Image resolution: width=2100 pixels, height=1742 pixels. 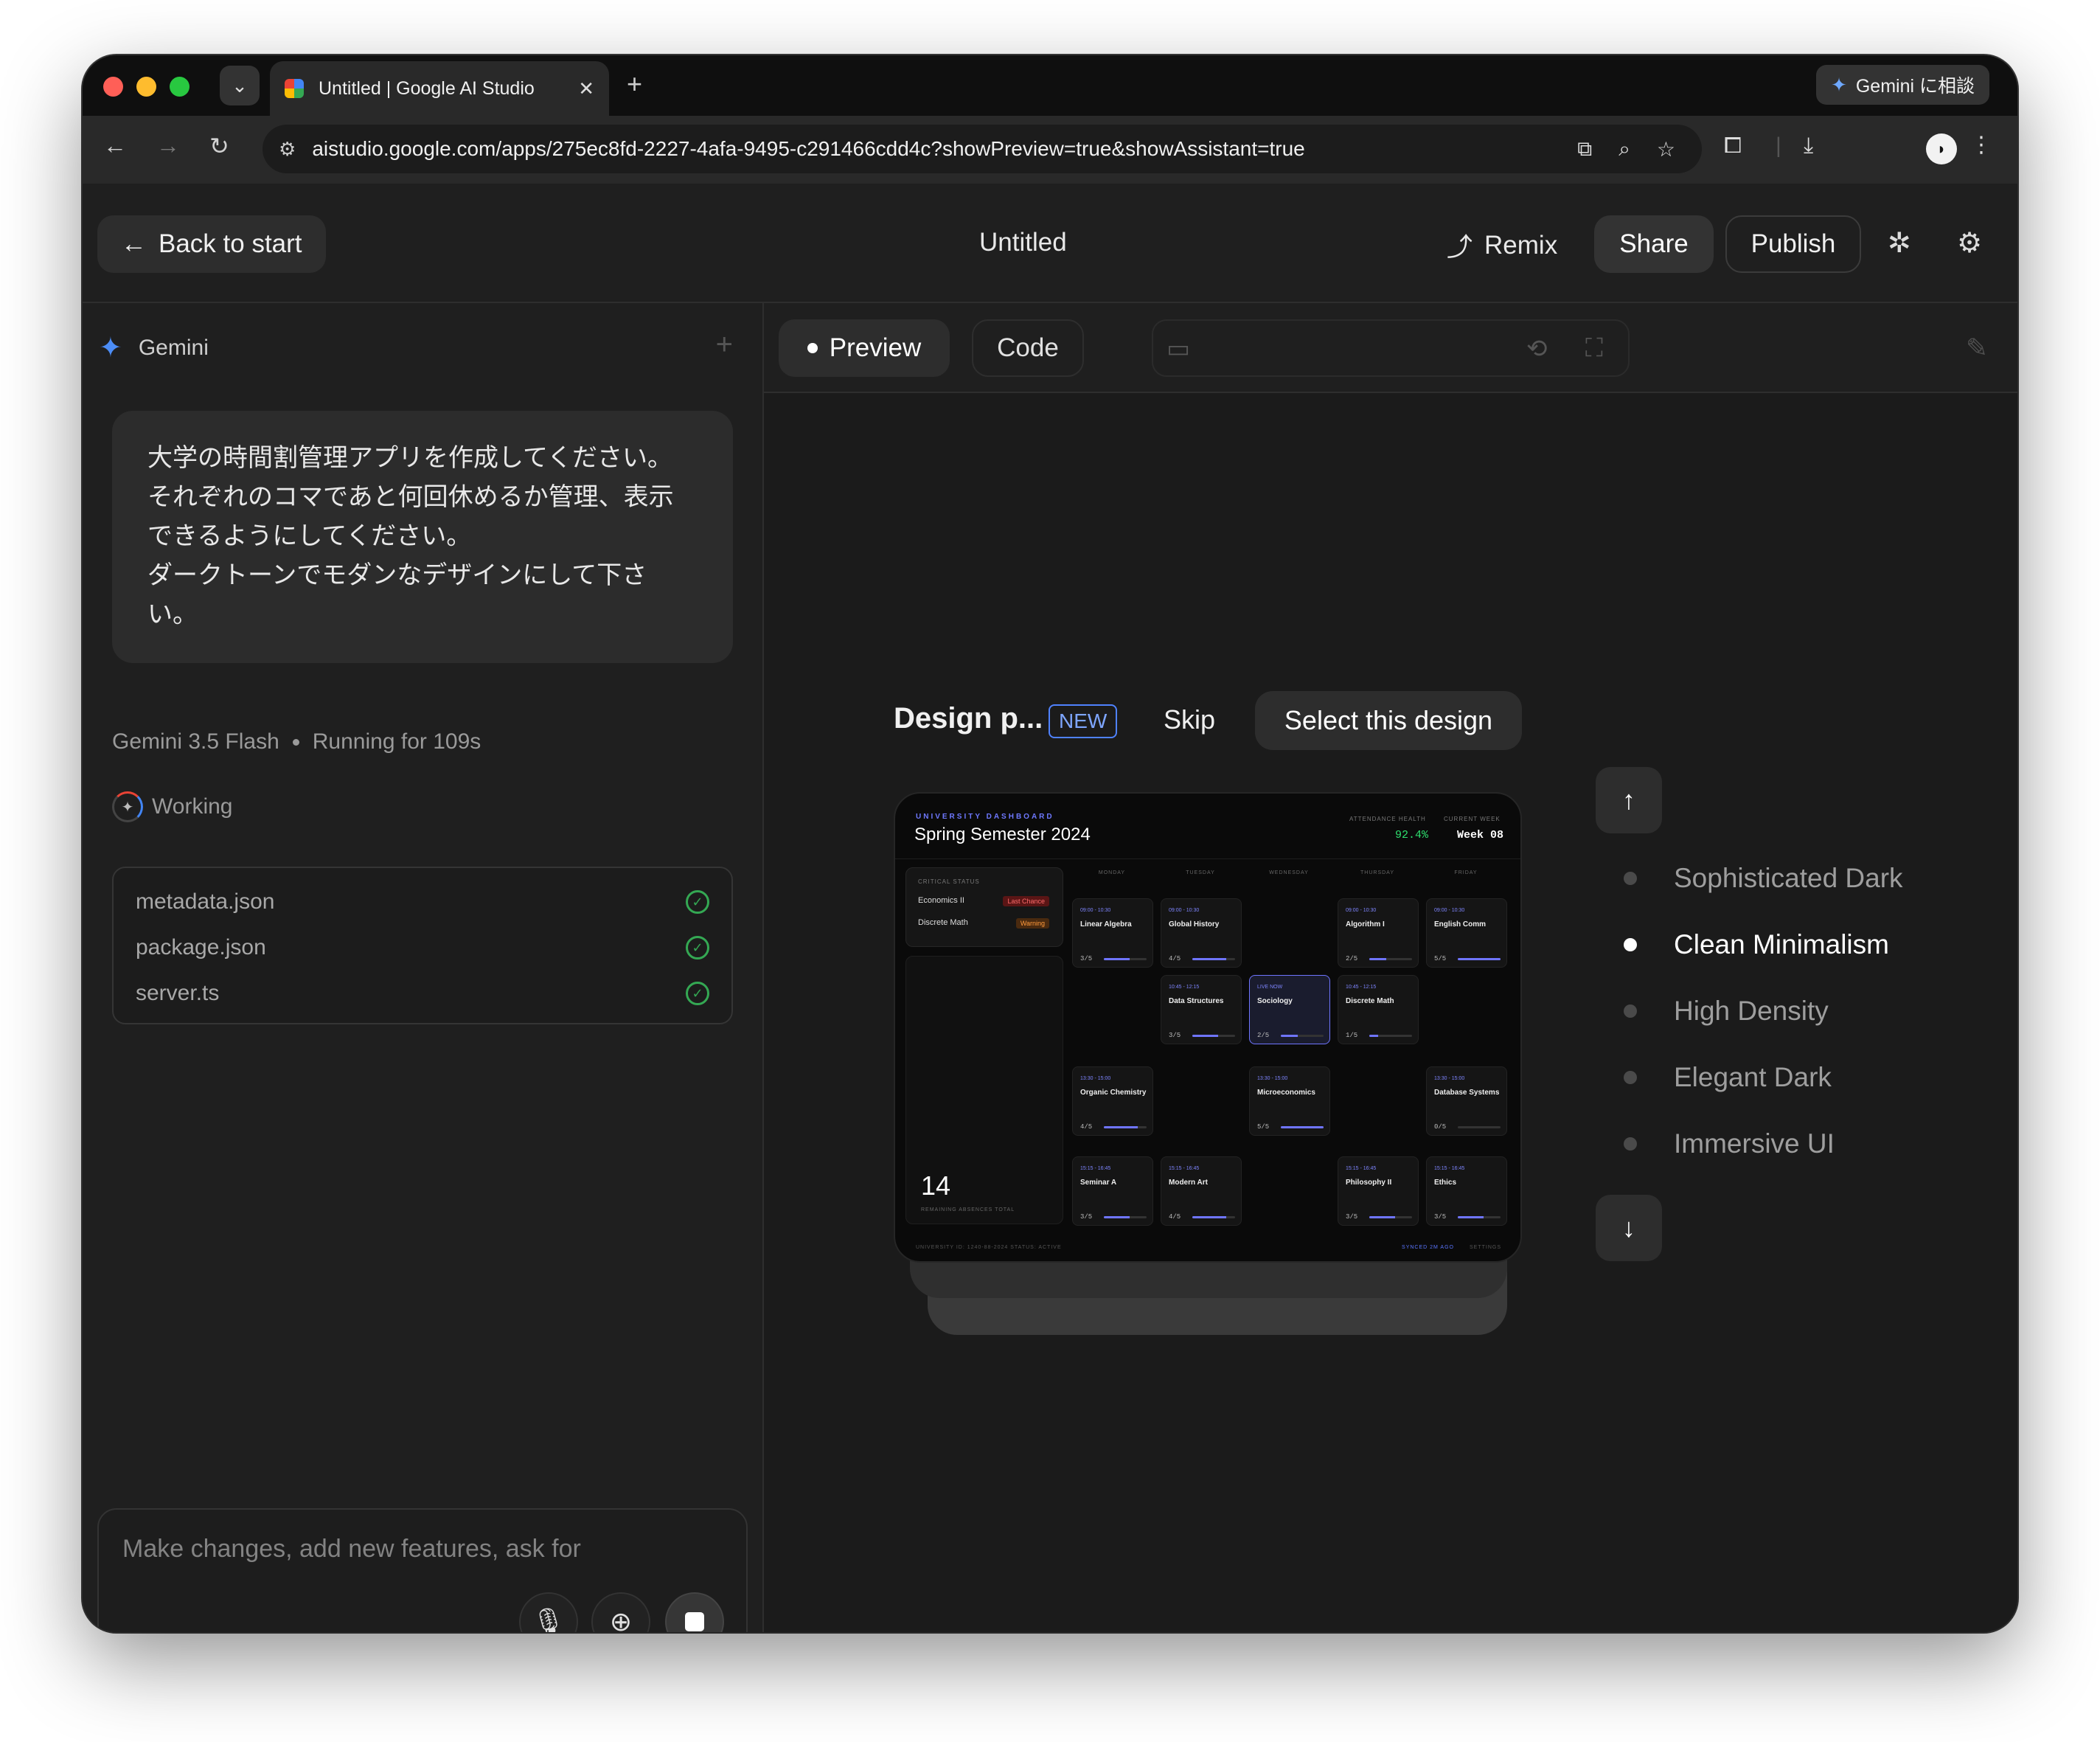 What do you see at coordinates (1733, 146) in the screenshot?
I see `extensions-puzzle-icon: ⧠` at bounding box center [1733, 146].